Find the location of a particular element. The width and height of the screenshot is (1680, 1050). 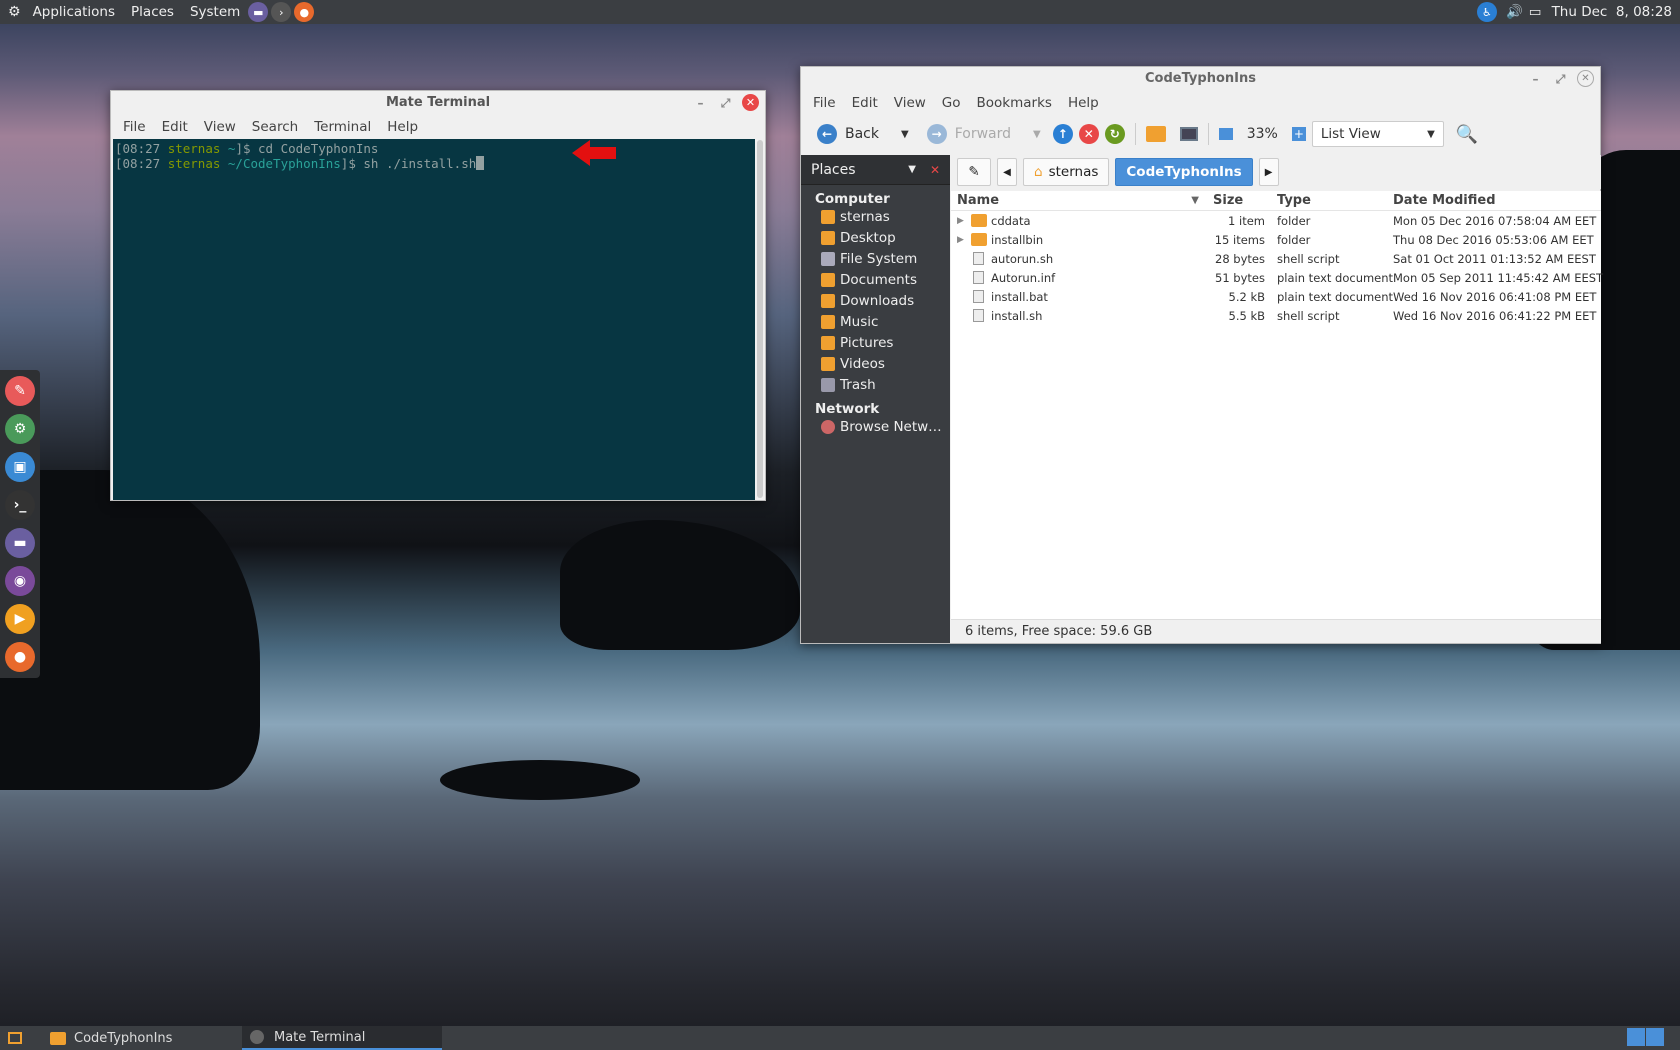

toggle-location-button: ✎ is located at coordinates (974, 172).